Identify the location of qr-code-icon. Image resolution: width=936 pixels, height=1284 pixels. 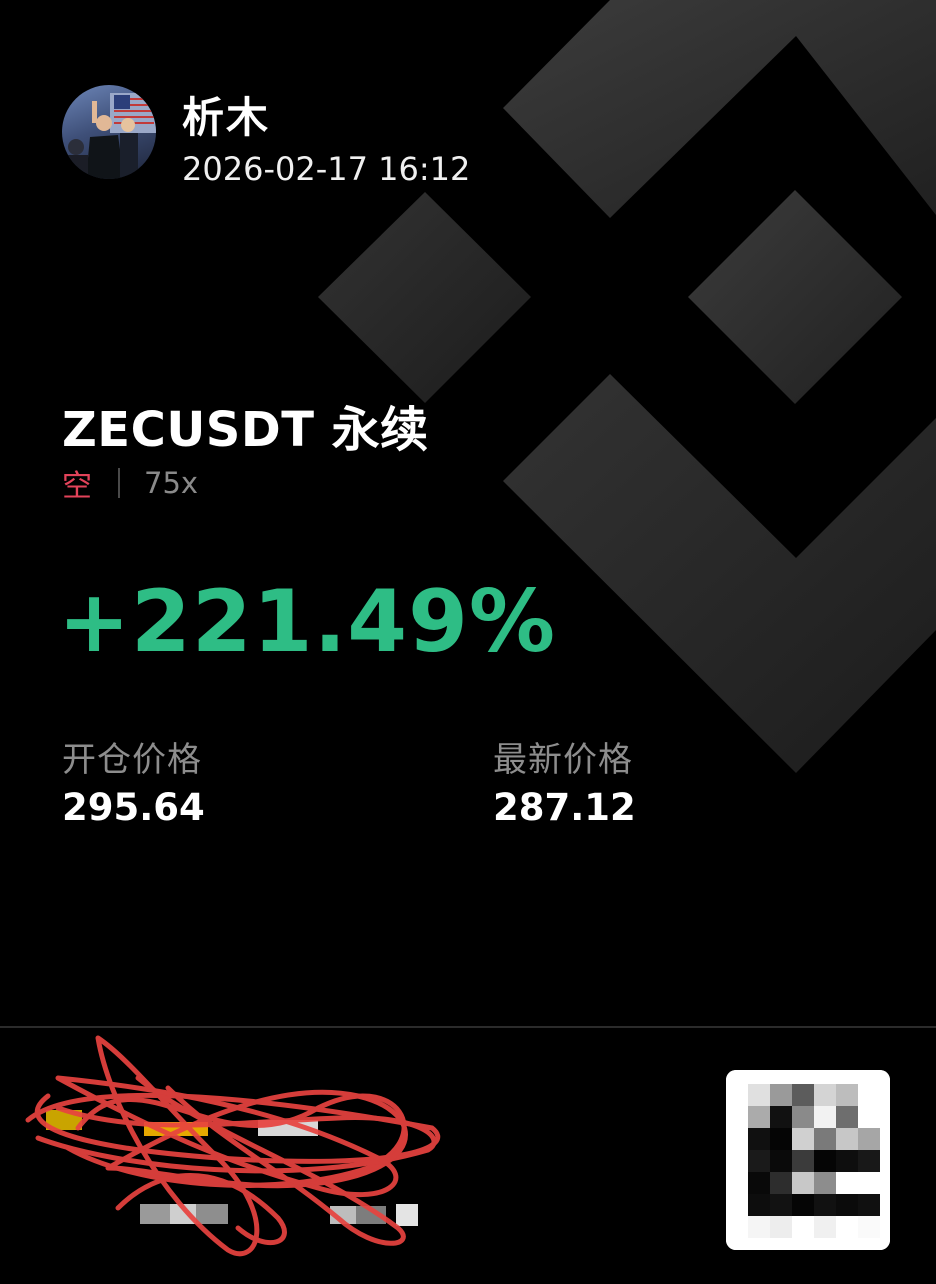
(808, 1160).